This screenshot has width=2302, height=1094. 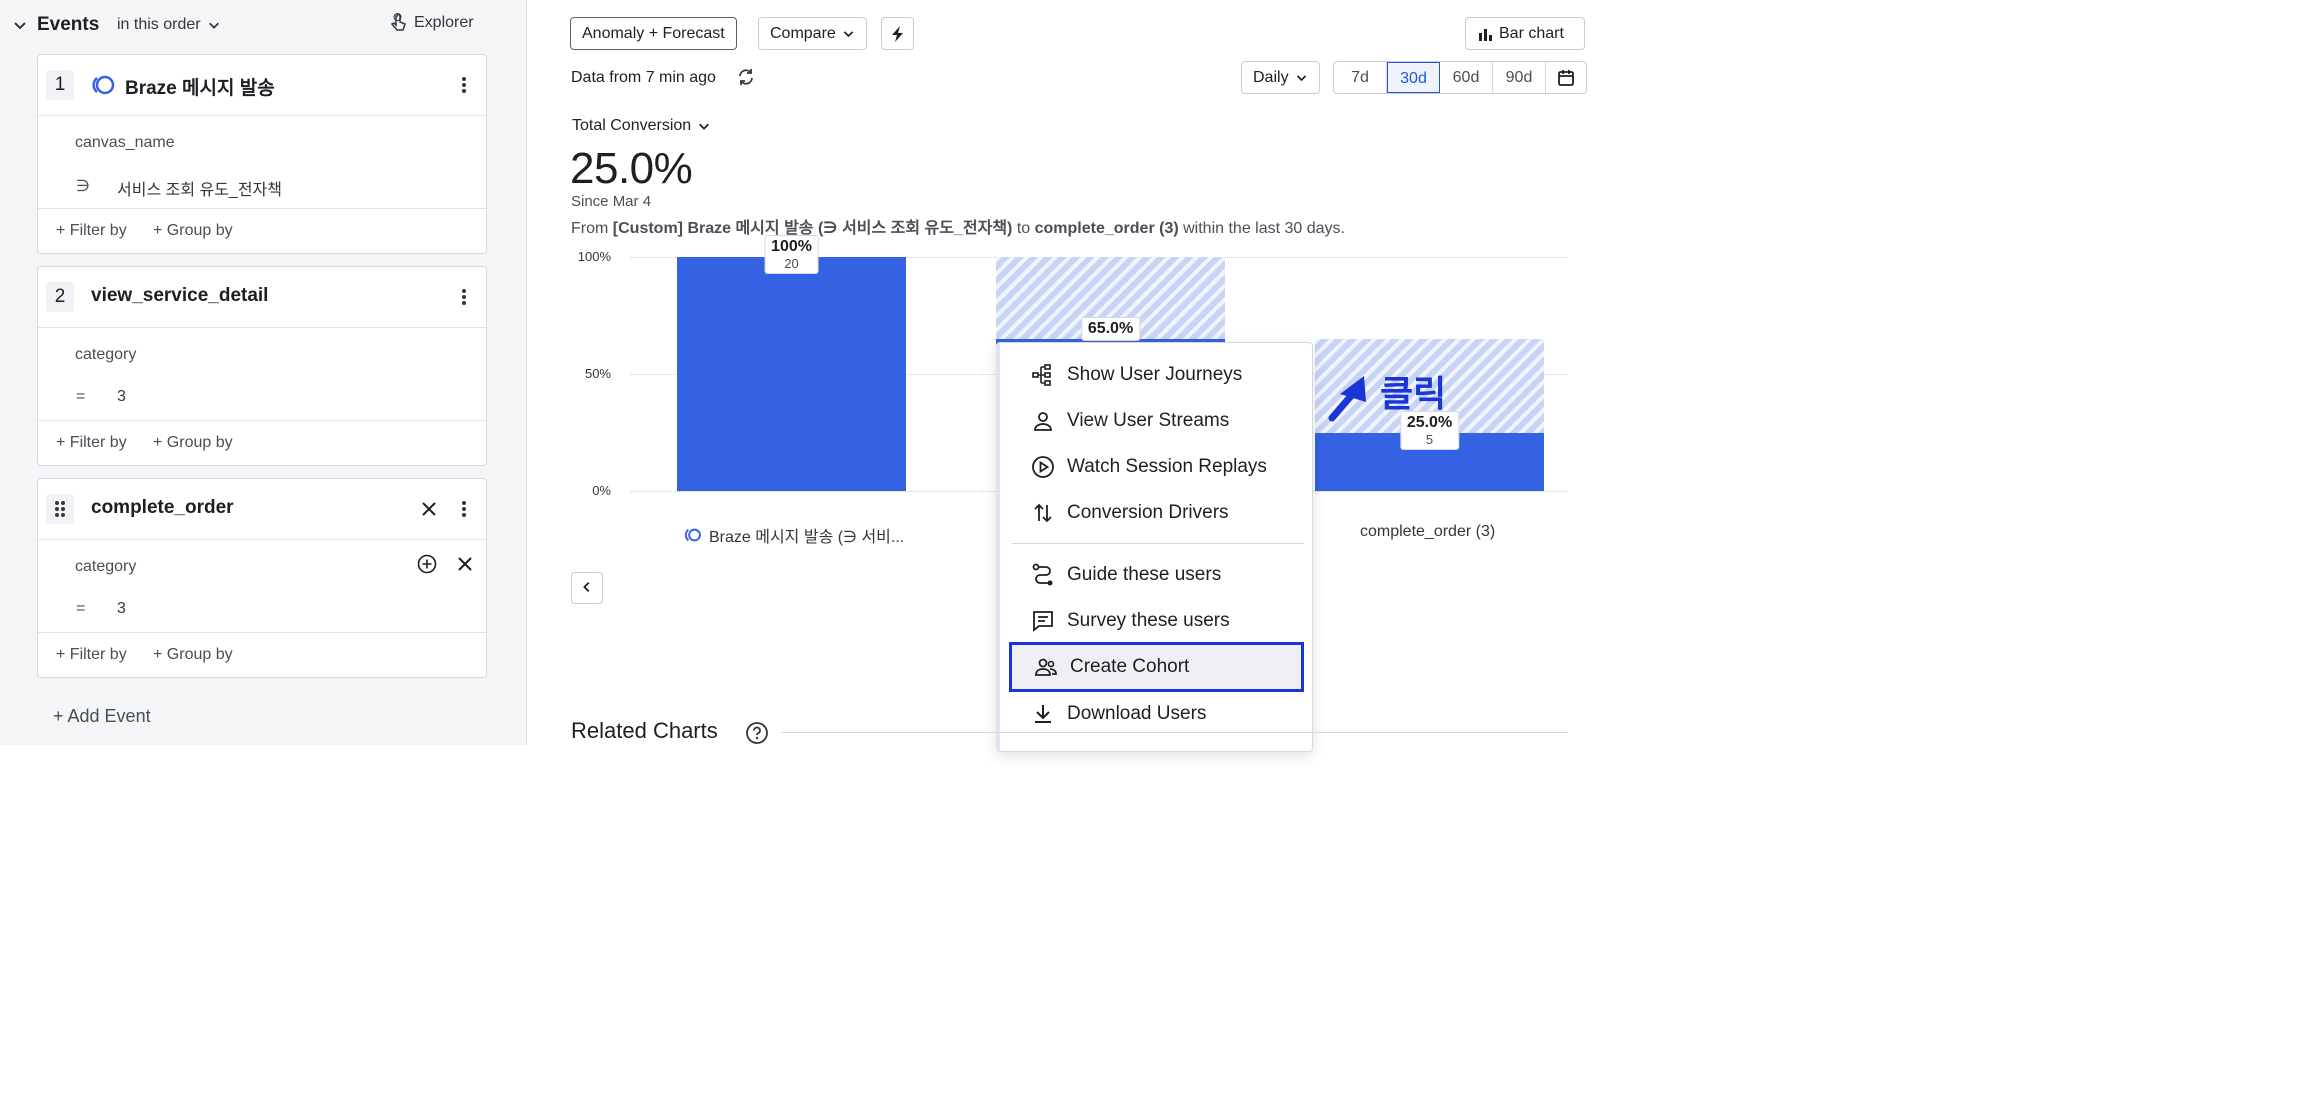 I want to click on explorer-button: Explorer, so click(x=431, y=23).